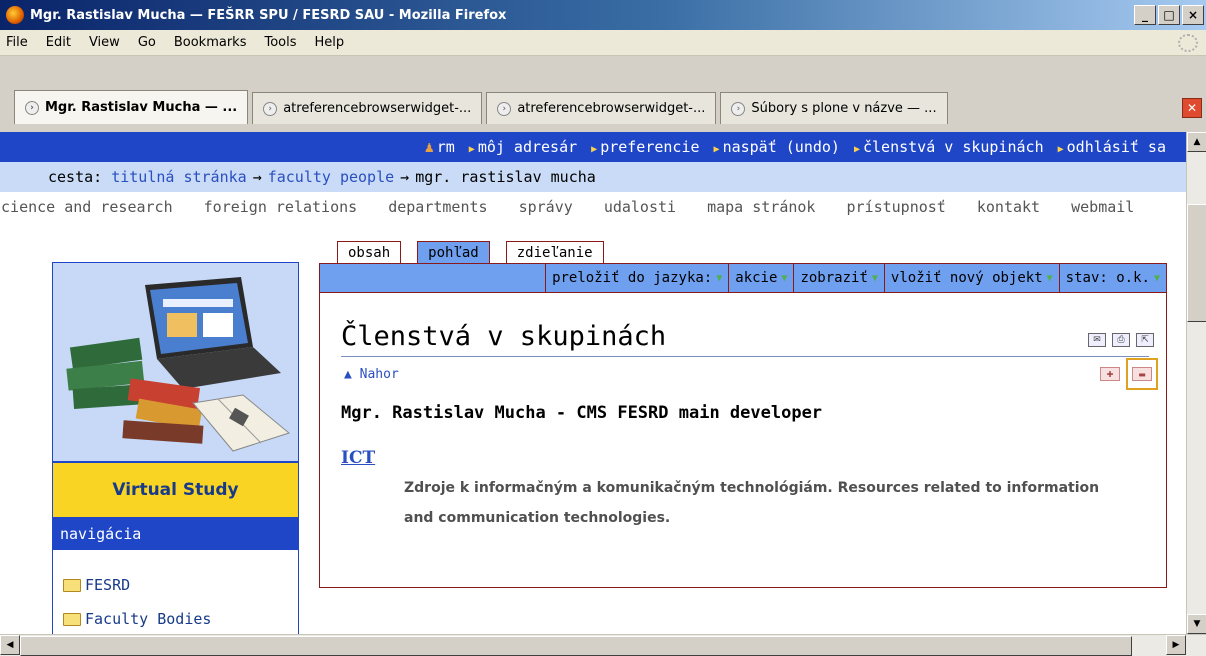 The height and width of the screenshot is (656, 1206). Describe the element at coordinates (358, 458) in the screenshot. I see `group-link-ict: ICT` at that location.